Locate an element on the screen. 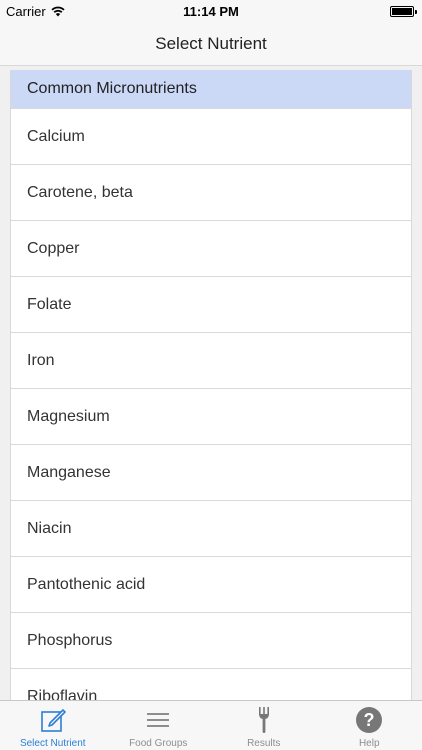 The width and height of the screenshot is (422, 750). status-bar: Carrier 11:14 PM is located at coordinates (211, 11).